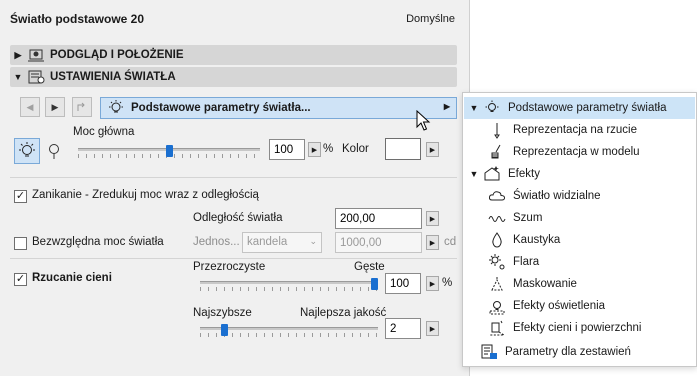 Image resolution: width=697 pixels, height=376 pixels. I want to click on menu-item-visible-light: Światło widzialne, so click(544, 196).